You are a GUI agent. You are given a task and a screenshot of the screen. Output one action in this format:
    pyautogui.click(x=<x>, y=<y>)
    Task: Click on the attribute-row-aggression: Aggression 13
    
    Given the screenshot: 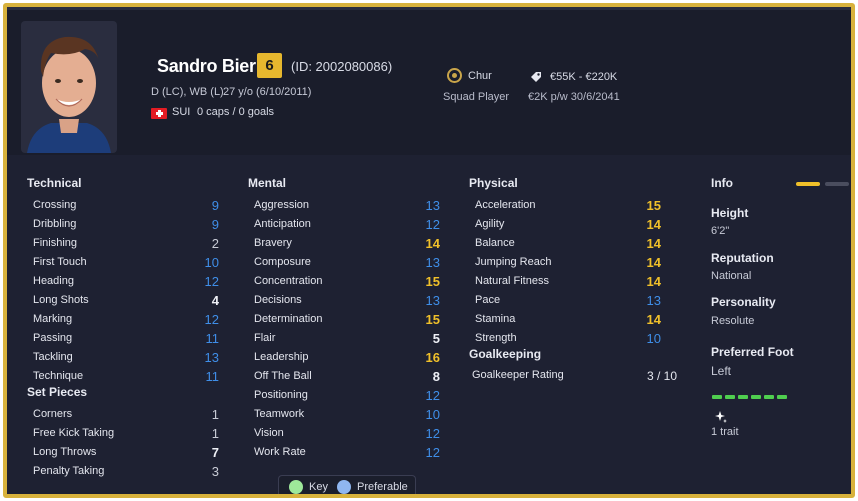 What is the action you would take?
    pyautogui.click(x=349, y=207)
    